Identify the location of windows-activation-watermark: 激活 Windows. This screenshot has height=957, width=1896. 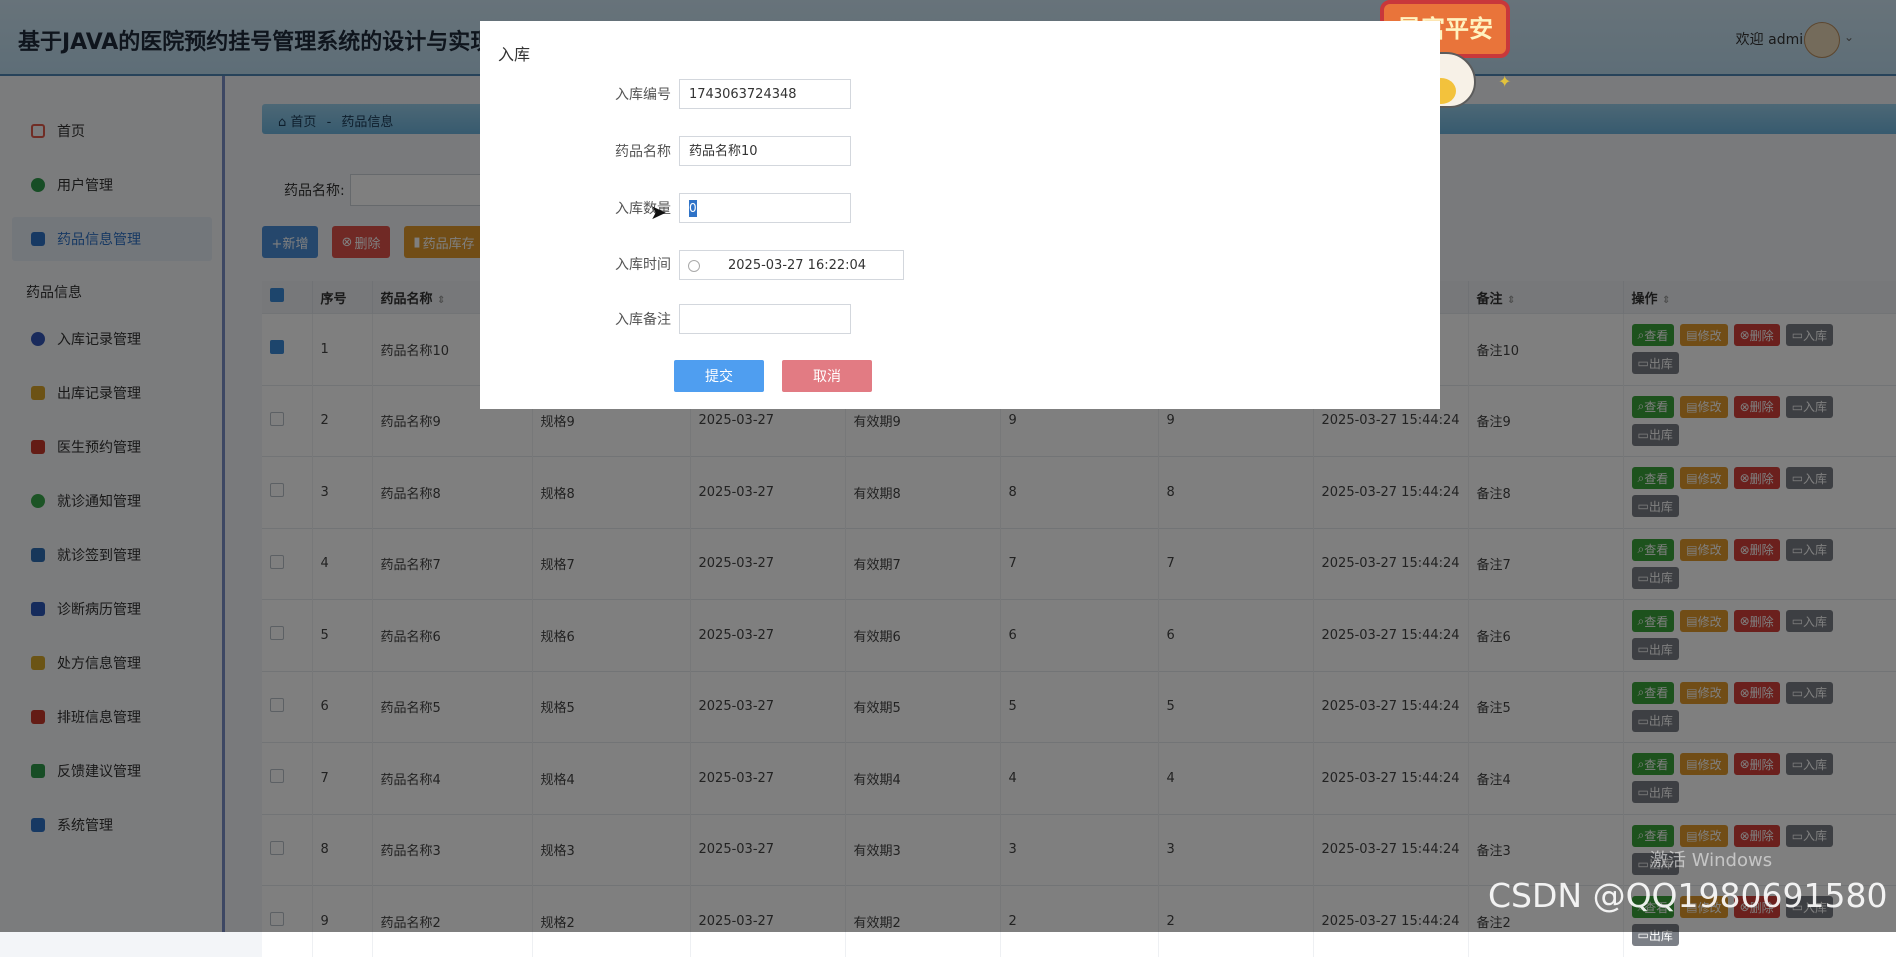
(1711, 860).